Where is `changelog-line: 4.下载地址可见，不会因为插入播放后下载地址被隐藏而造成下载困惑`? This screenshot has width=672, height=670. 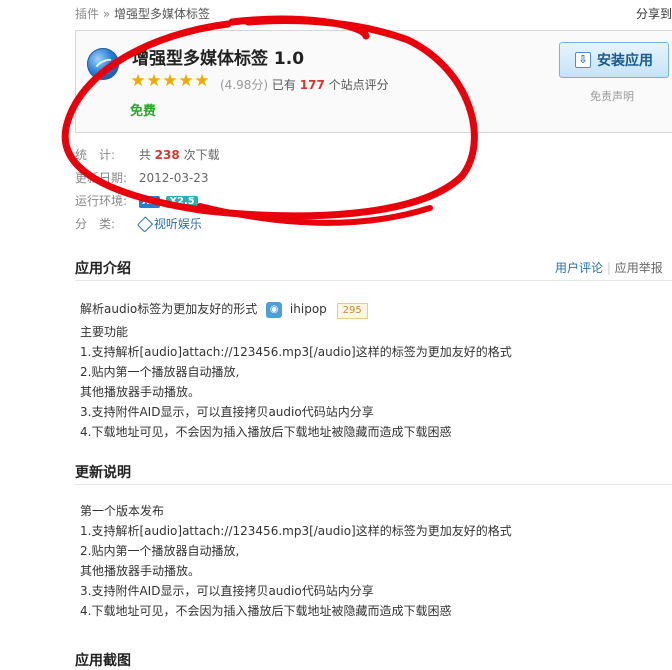 changelog-line: 4.下载地址可见，不会因为插入播放后下载地址被隐藏而造成下载困惑 is located at coordinates (266, 611).